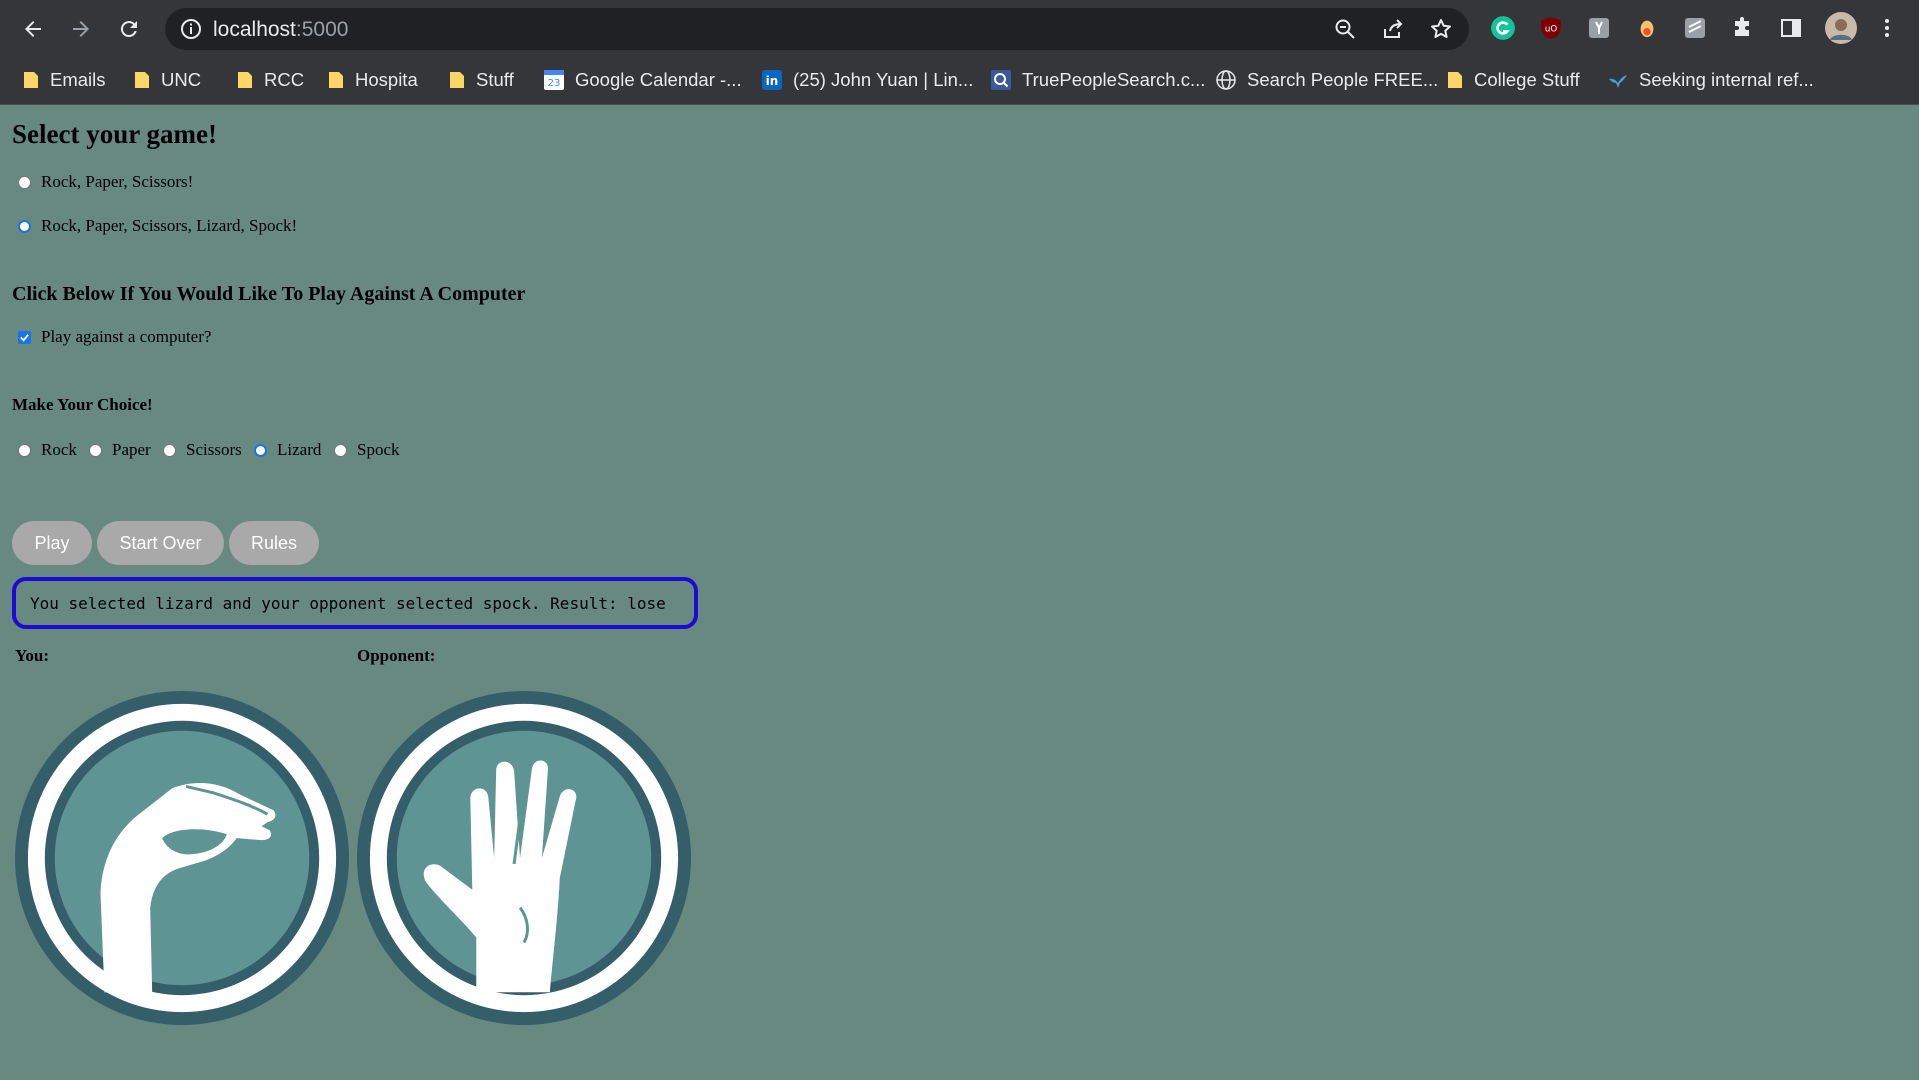  I want to click on bookmark-label: UNC, so click(181, 79).